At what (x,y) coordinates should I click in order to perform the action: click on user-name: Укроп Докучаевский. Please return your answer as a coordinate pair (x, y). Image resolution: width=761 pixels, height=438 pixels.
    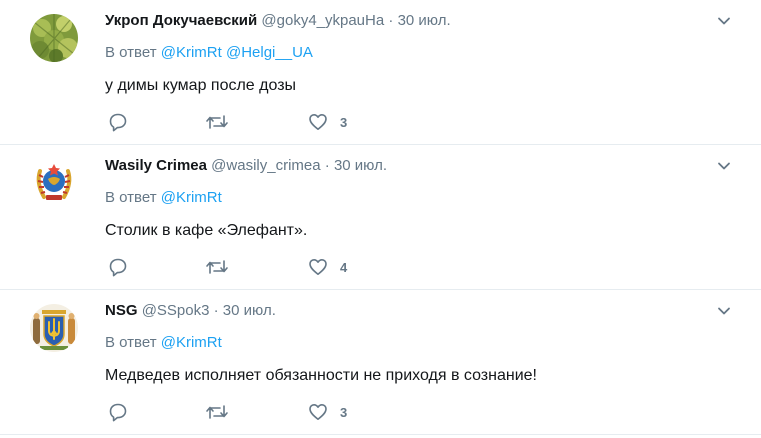
    Looking at the image, I should click on (181, 20).